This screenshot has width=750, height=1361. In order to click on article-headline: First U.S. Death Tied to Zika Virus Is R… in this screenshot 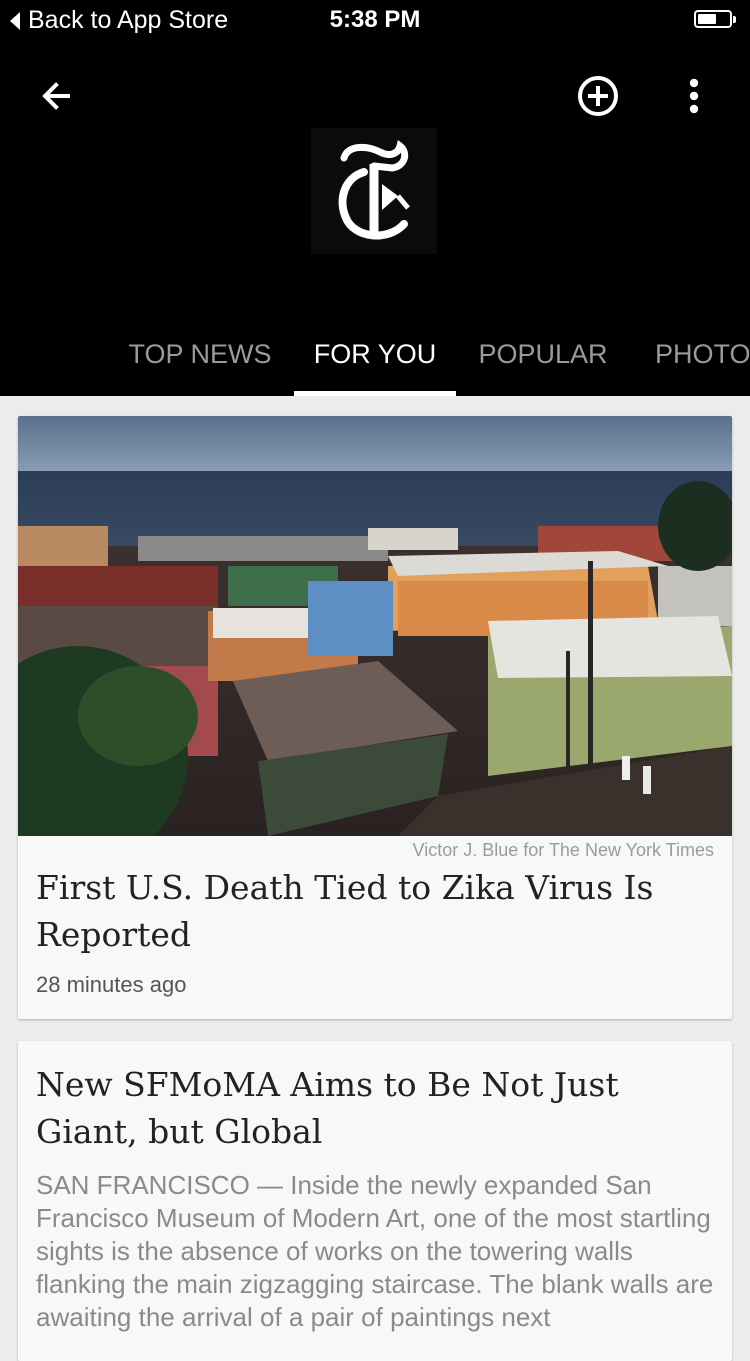, I will do `click(369, 911)`.